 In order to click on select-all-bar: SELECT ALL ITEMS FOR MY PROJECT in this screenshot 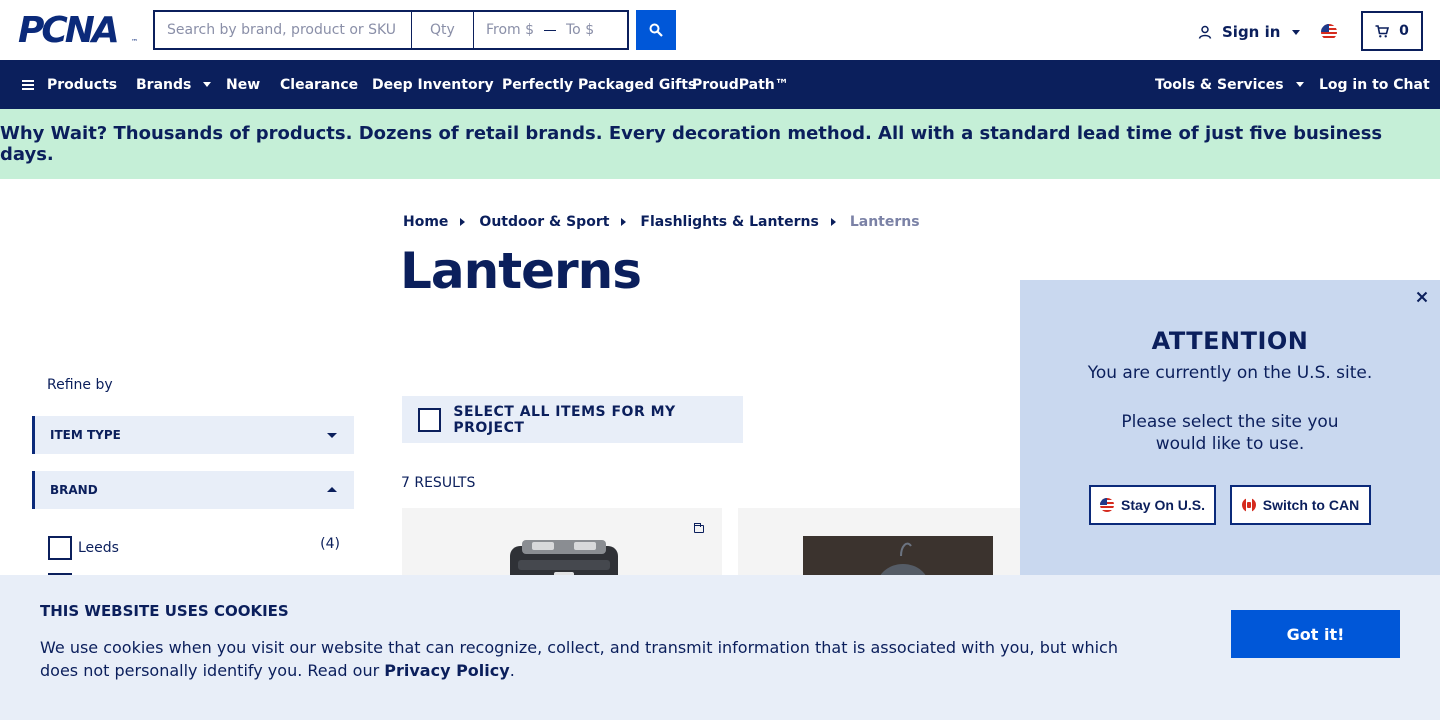, I will do `click(572, 419)`.